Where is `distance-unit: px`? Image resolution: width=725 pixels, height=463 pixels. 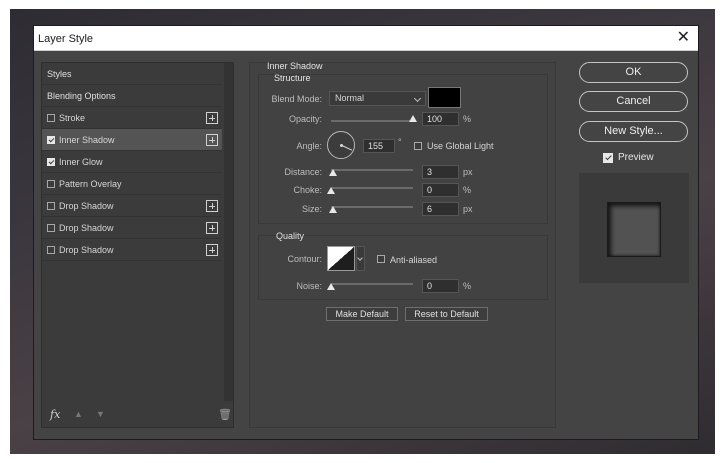
distance-unit: px is located at coordinates (468, 172).